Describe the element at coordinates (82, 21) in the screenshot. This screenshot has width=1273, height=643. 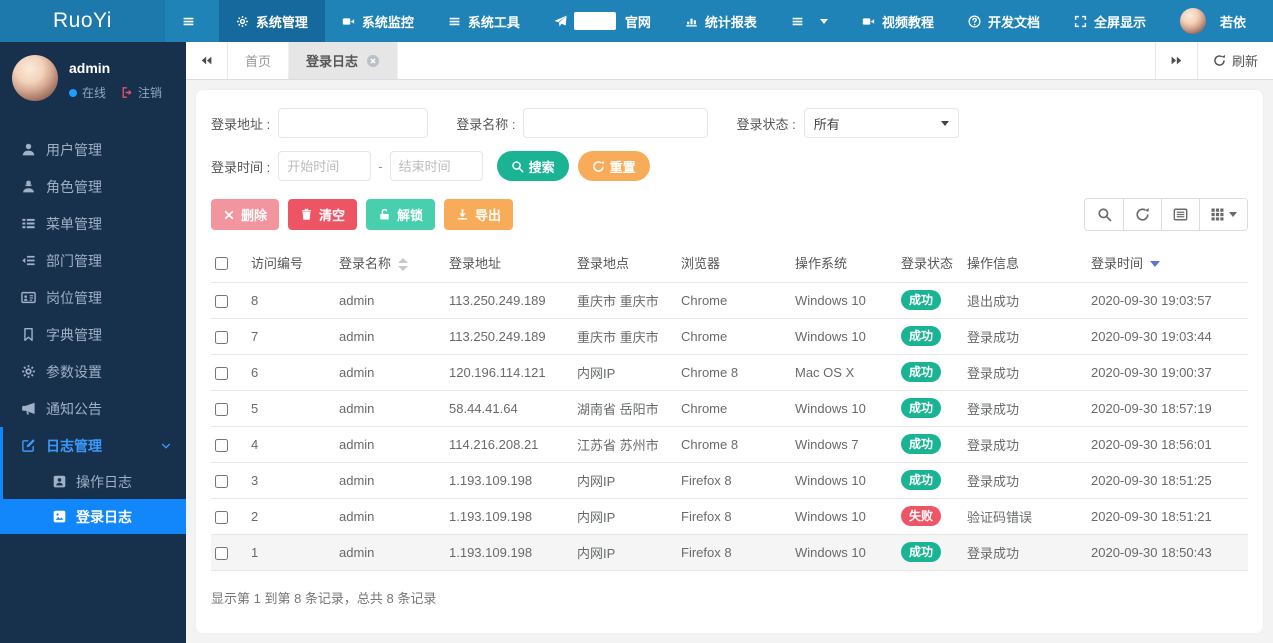
I see `brand-logo: RuoYi` at that location.